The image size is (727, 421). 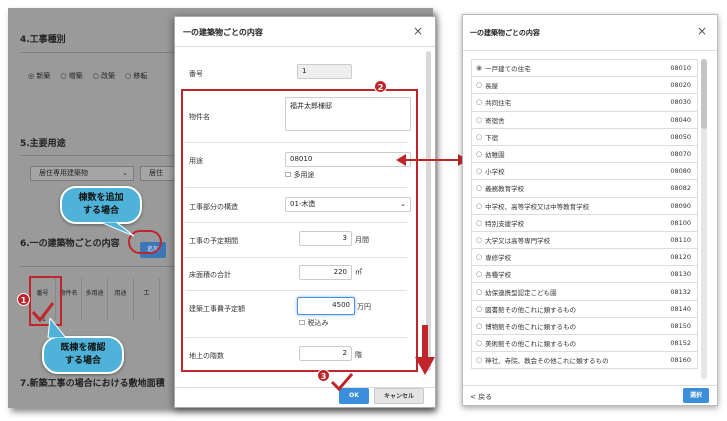 What do you see at coordinates (680, 136) in the screenshot?
I see `list-item-code: 08050` at bounding box center [680, 136].